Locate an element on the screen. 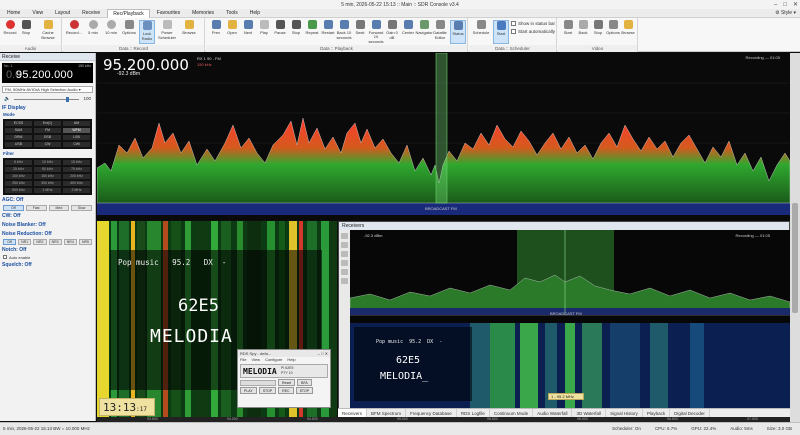 The width and height of the screenshot is (800, 435). rds-spy-window-controls: – □ ✕ is located at coordinates (323, 353).